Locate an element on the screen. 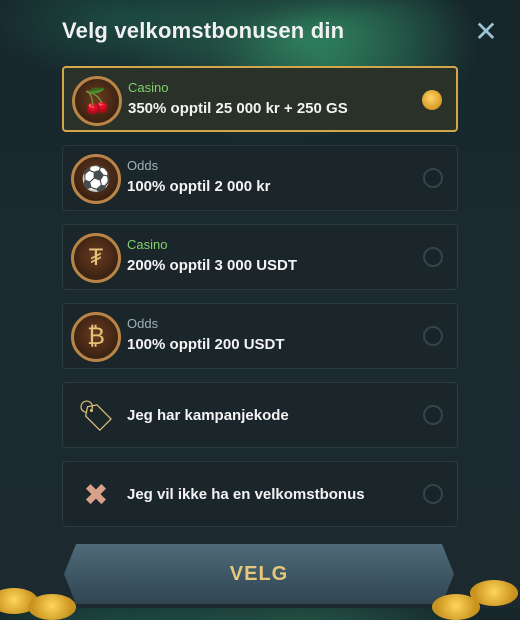  bonus-option-casino-200: ₮ Casino 200% opptil 3 000 USDT is located at coordinates (260, 257).